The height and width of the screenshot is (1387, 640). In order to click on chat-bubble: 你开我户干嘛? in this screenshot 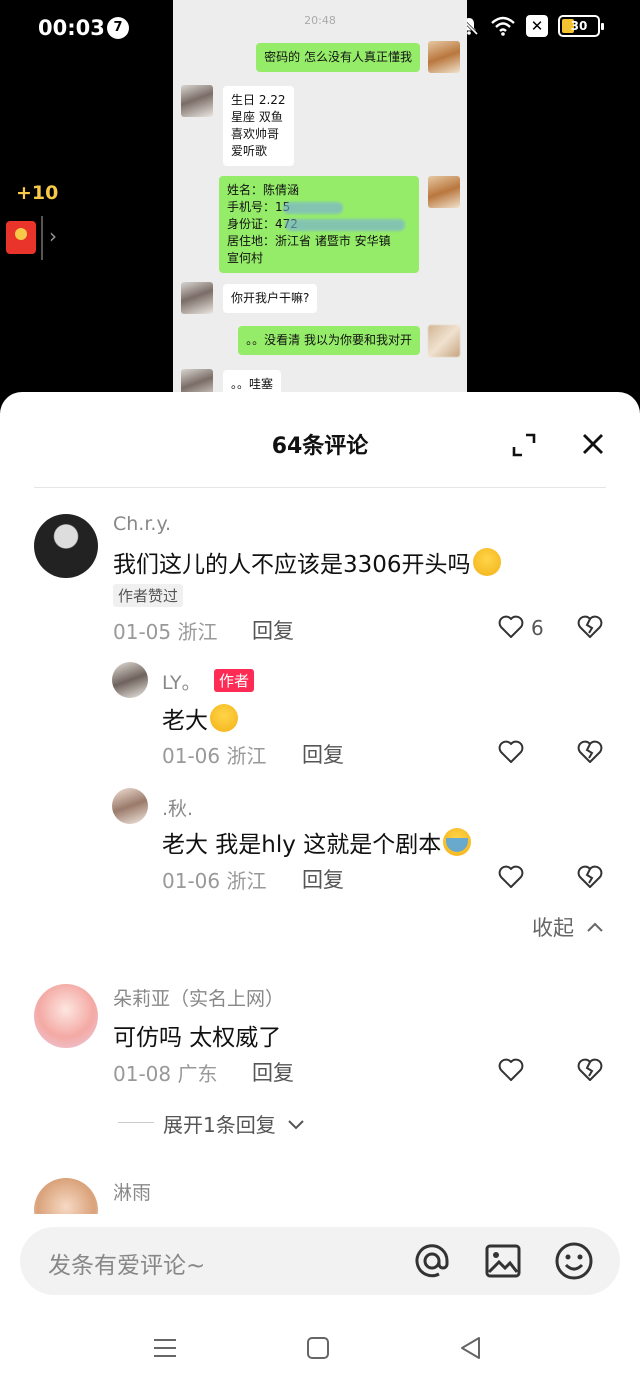, I will do `click(270, 298)`.